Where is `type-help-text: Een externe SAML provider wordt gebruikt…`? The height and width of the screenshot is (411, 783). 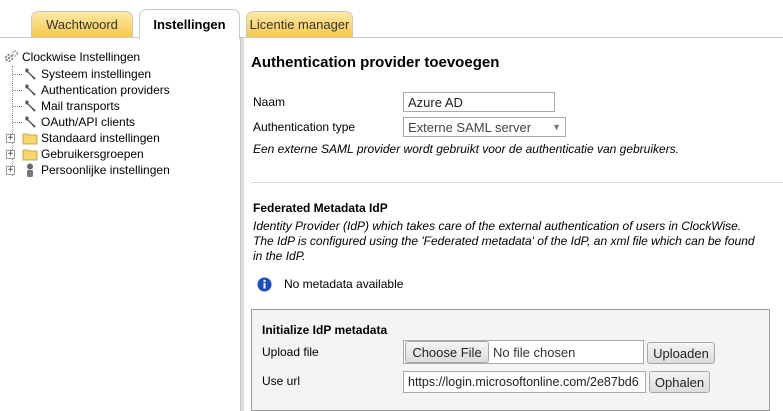 type-help-text: Een externe SAML provider wordt gebruikt… is located at coordinates (466, 149).